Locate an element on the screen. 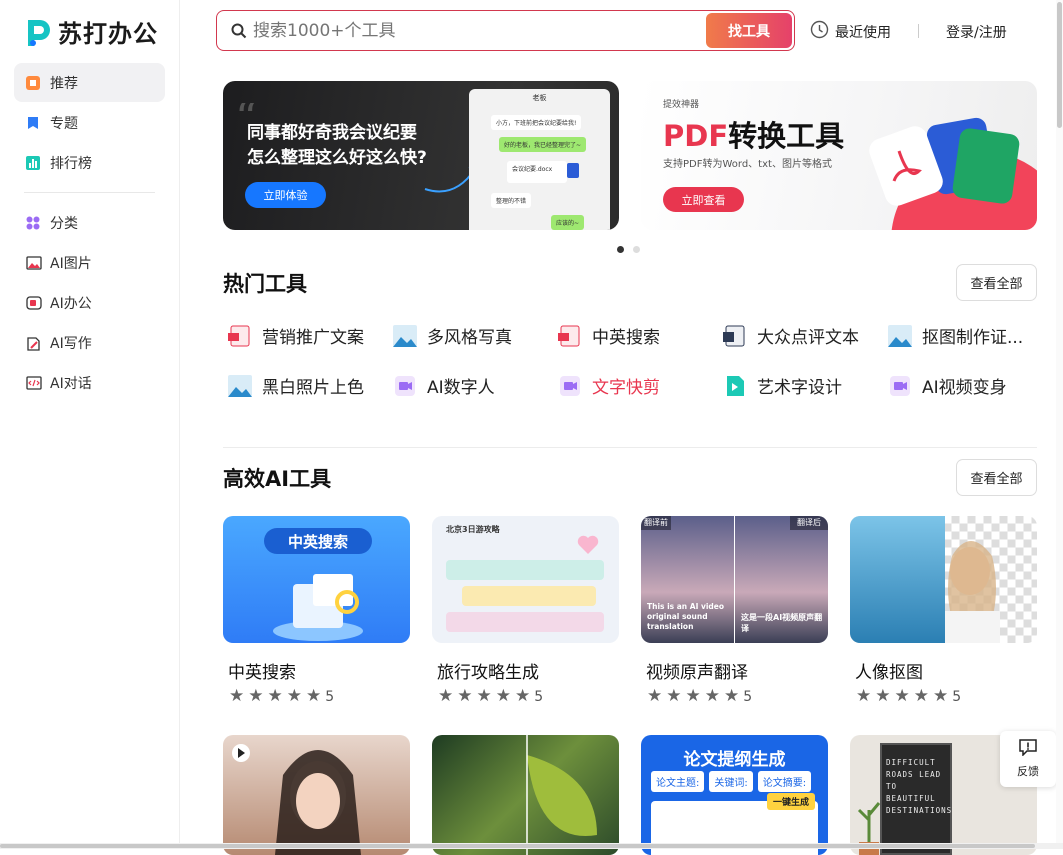 Image resolution: width=1063 pixels, height=855 pixels. chat-file: 会议纪要.docx is located at coordinates (537, 172).